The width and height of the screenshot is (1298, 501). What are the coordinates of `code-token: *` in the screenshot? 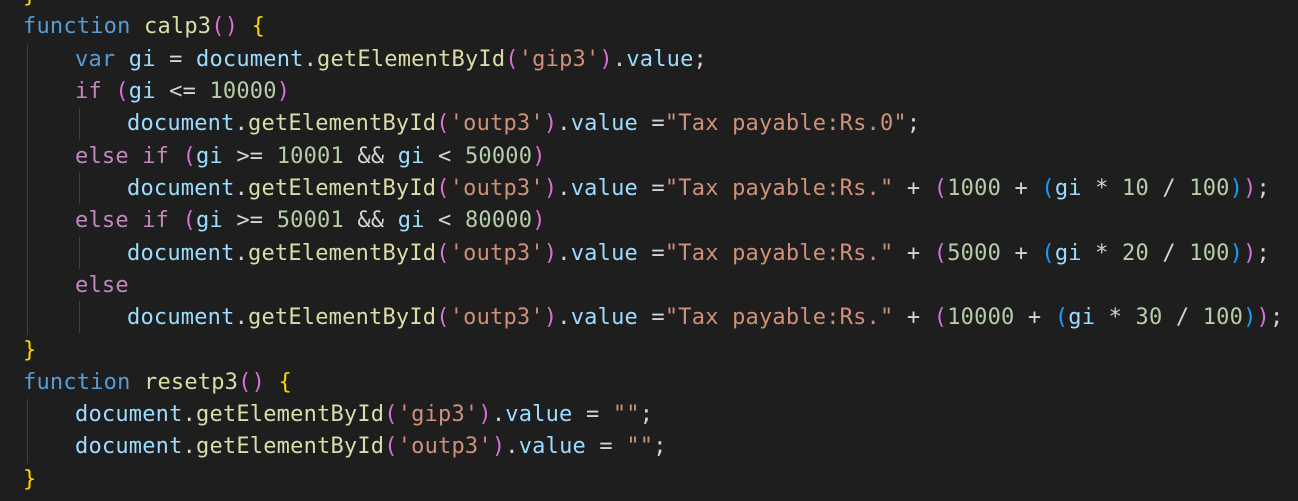 It's located at (1115, 317).